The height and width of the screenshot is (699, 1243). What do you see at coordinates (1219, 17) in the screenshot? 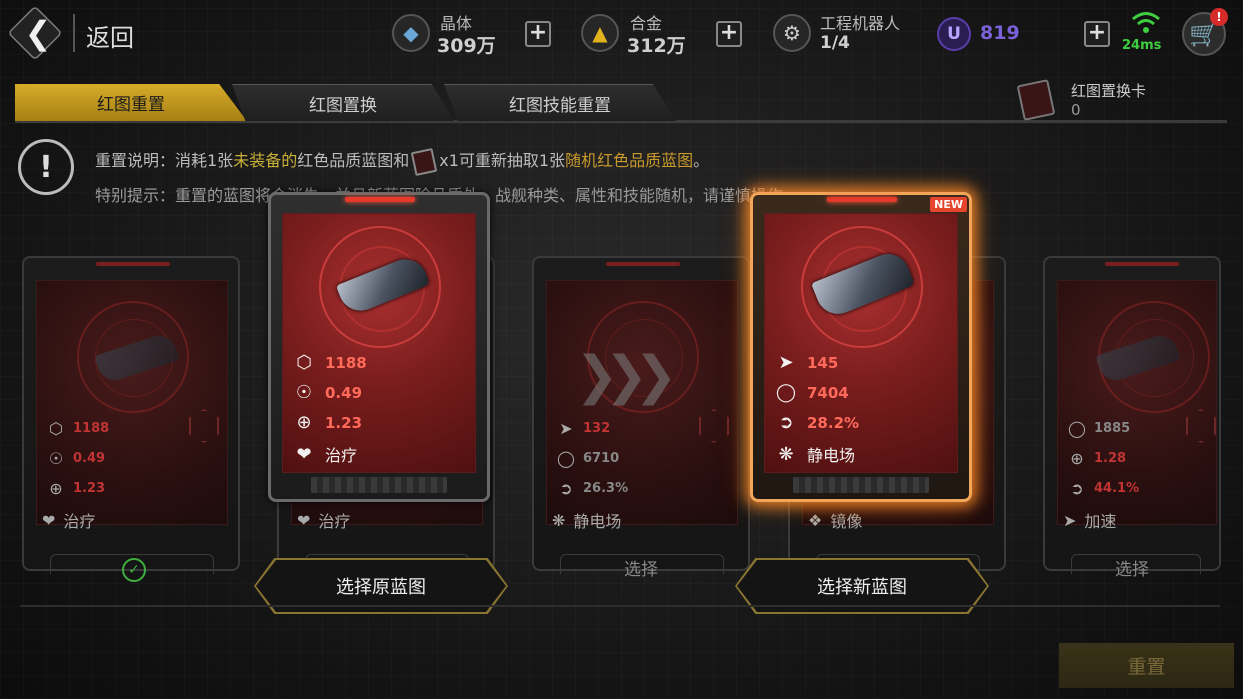
I see `cart-notification-badge: !` at bounding box center [1219, 17].